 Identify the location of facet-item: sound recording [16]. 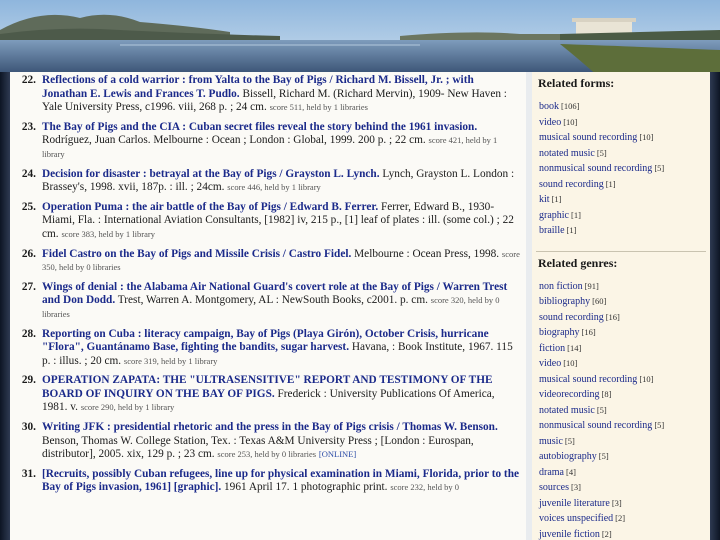
(624, 318).